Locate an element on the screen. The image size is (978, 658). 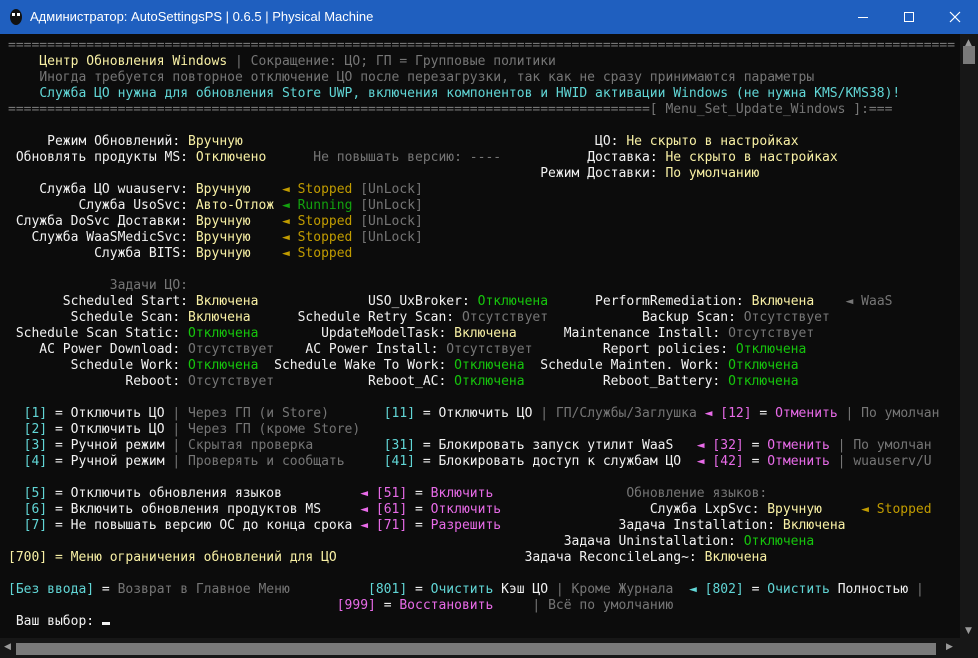
console-text: Ваш выбор: is located at coordinates (55, 621).